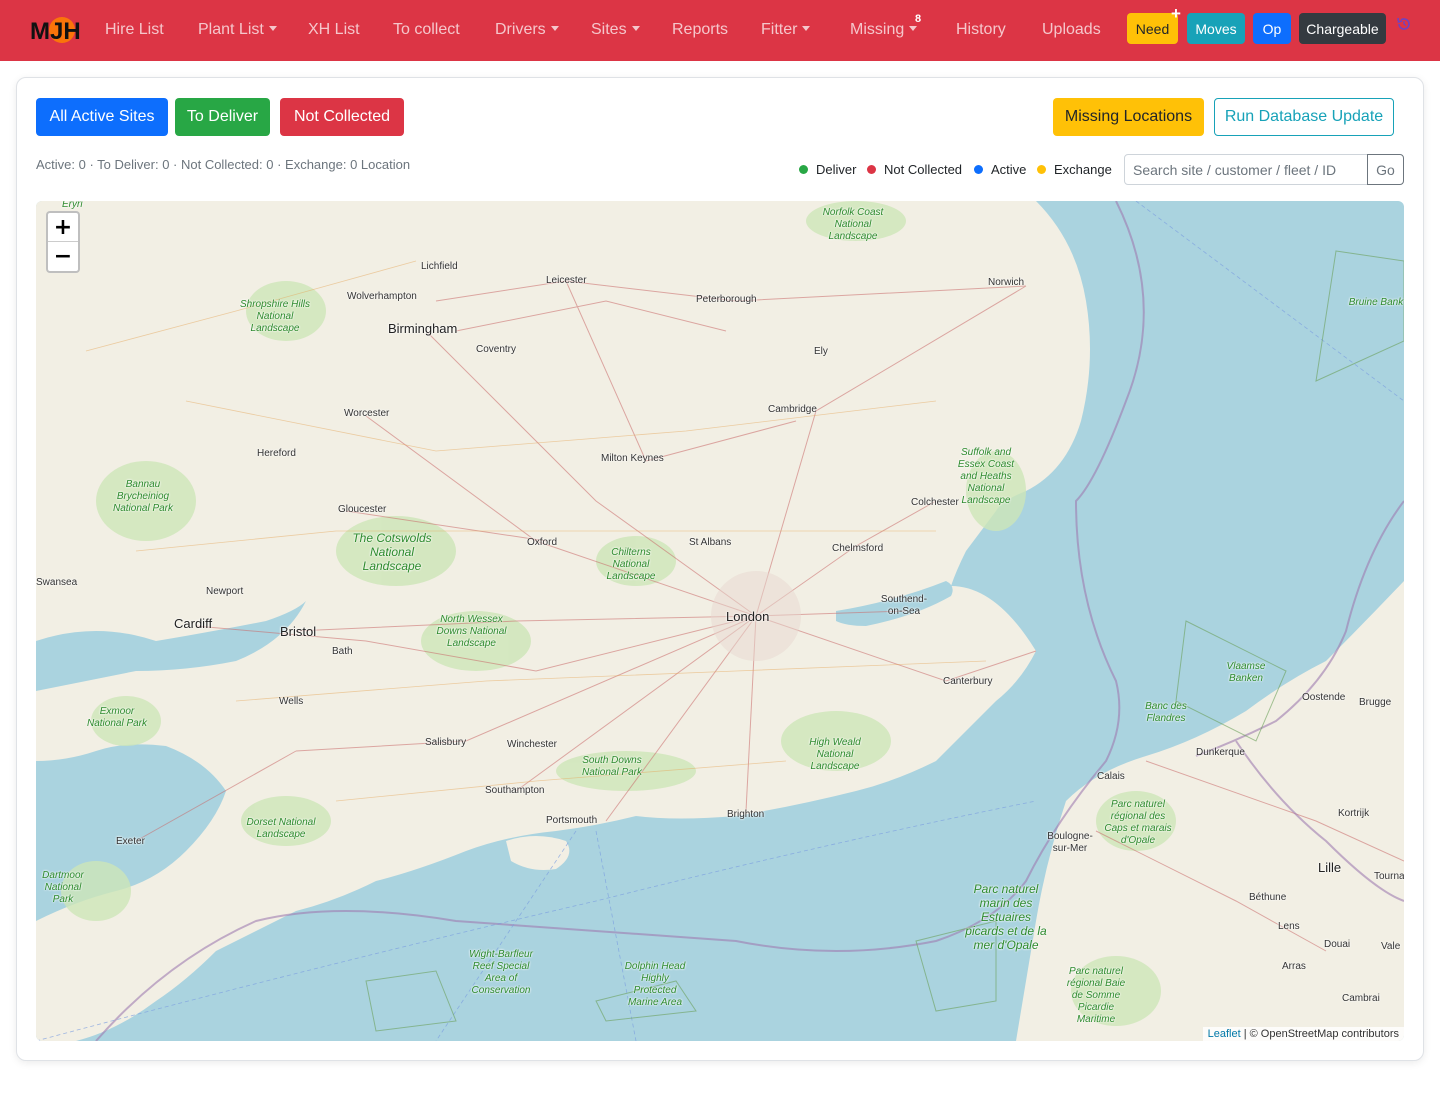 The width and height of the screenshot is (1440, 1100). I want to click on map-label: North Wessex Downs National Landscape, so click(471, 631).